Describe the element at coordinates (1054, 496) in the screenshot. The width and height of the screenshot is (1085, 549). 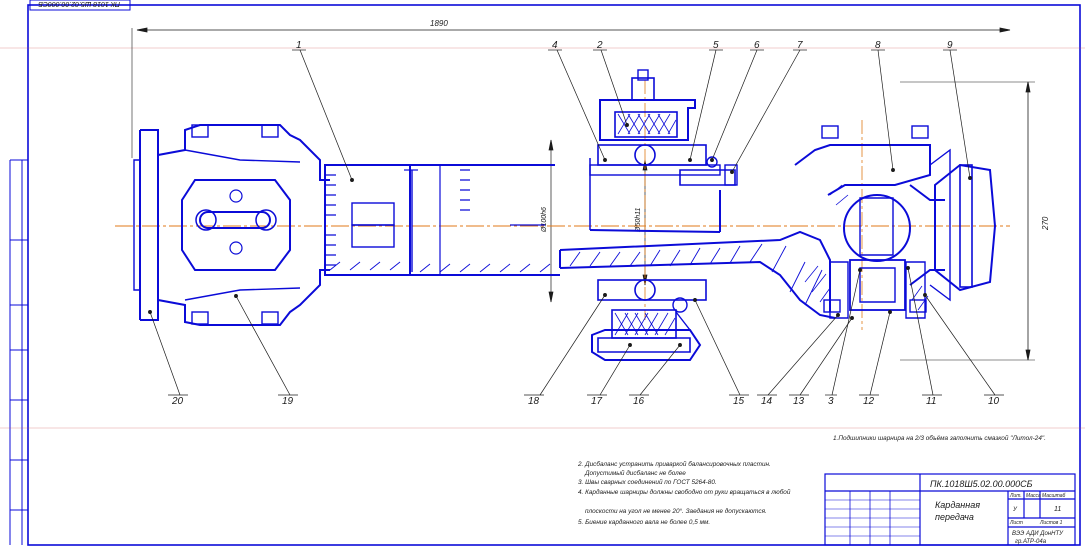
I see `title-col-scale: Масштаб` at that location.